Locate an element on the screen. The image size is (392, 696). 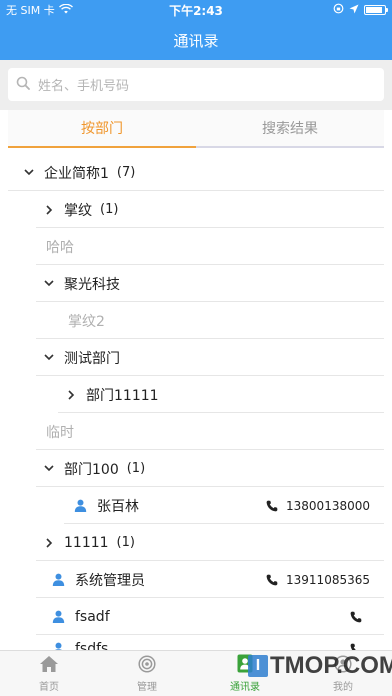
status-bar: 无 SIM 卡 下午2:43 is located at coordinates (196, 10).